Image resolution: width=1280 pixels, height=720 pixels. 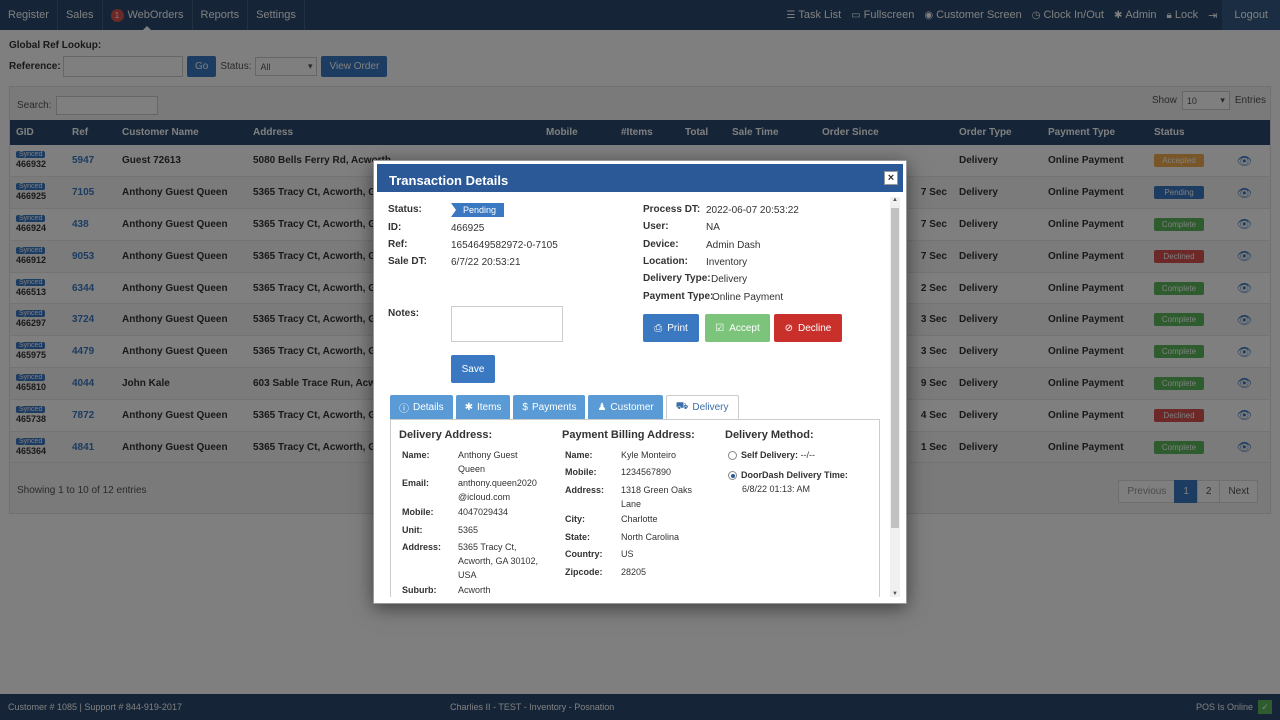 I want to click on sale-dt-value: 6/7/22 20:53:21, so click(x=486, y=262).